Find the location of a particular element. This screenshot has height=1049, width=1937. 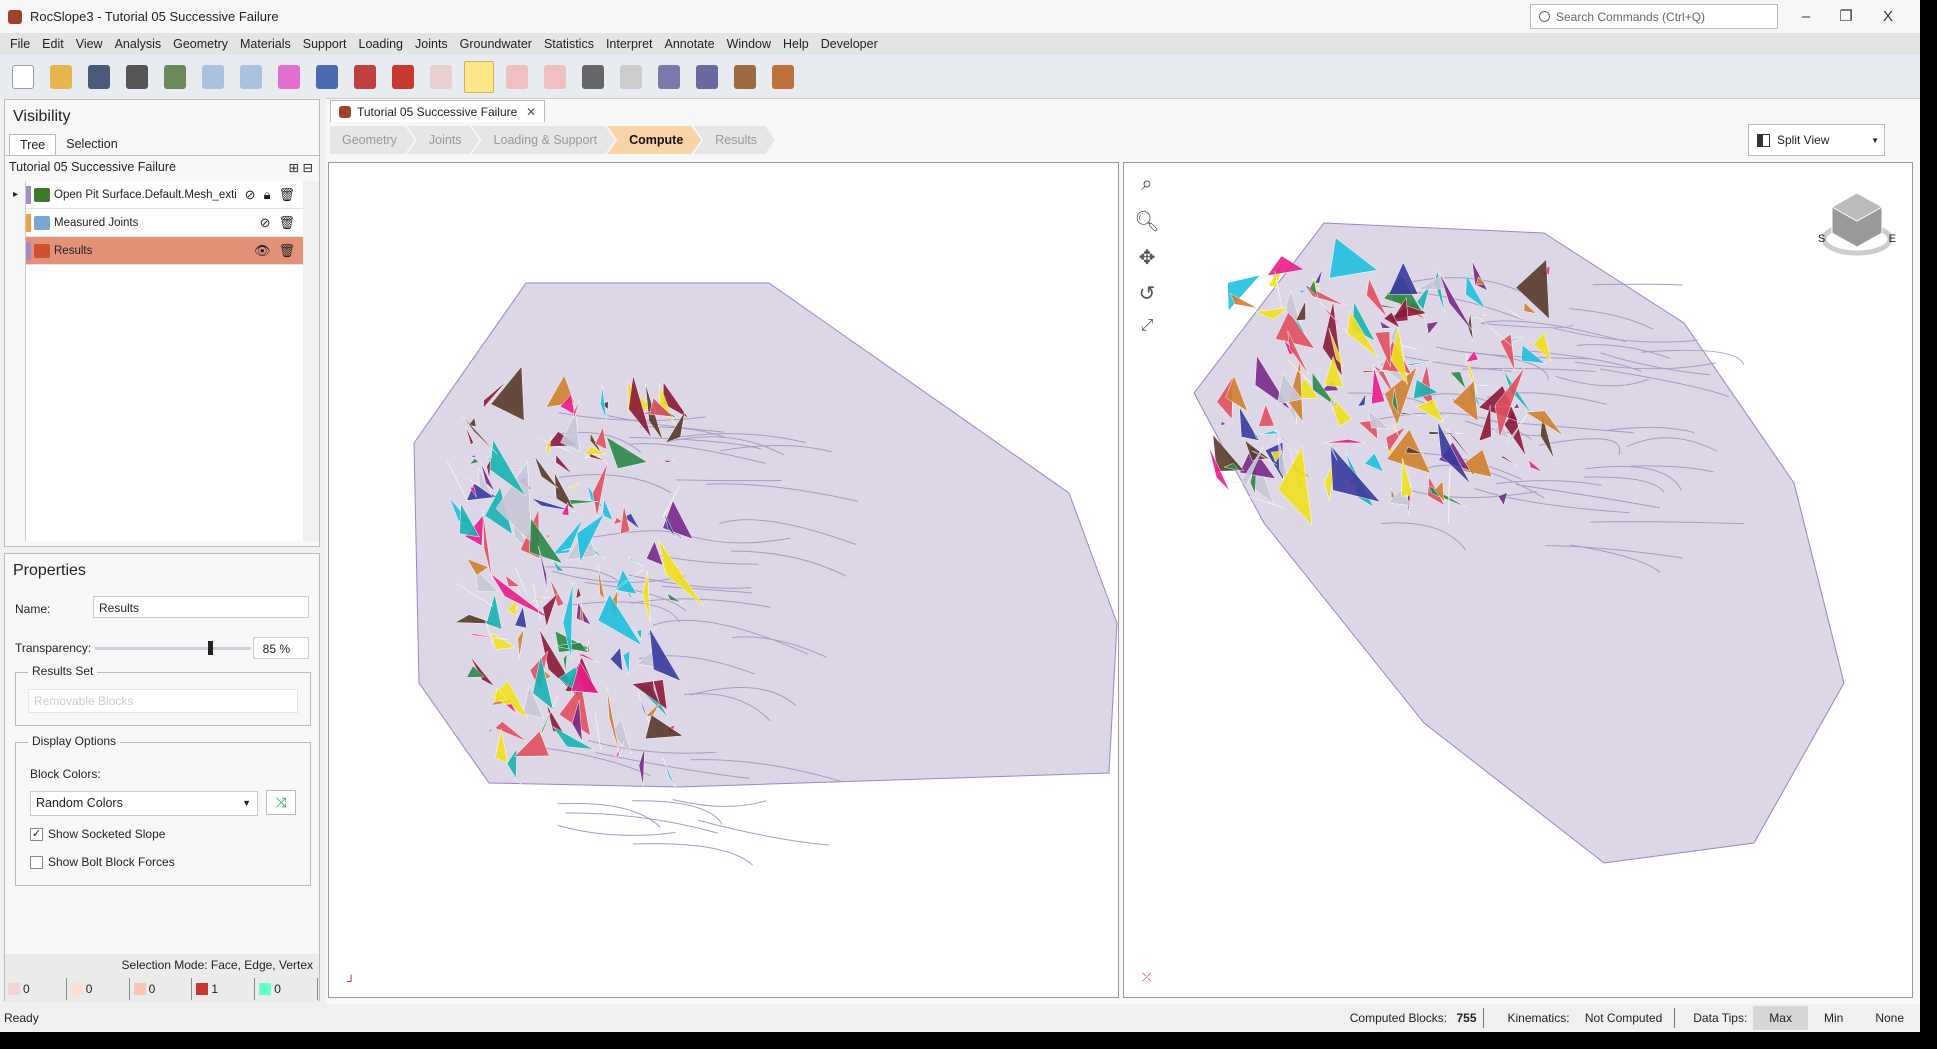

expand-all-icon: ⊞ is located at coordinates (294, 168).